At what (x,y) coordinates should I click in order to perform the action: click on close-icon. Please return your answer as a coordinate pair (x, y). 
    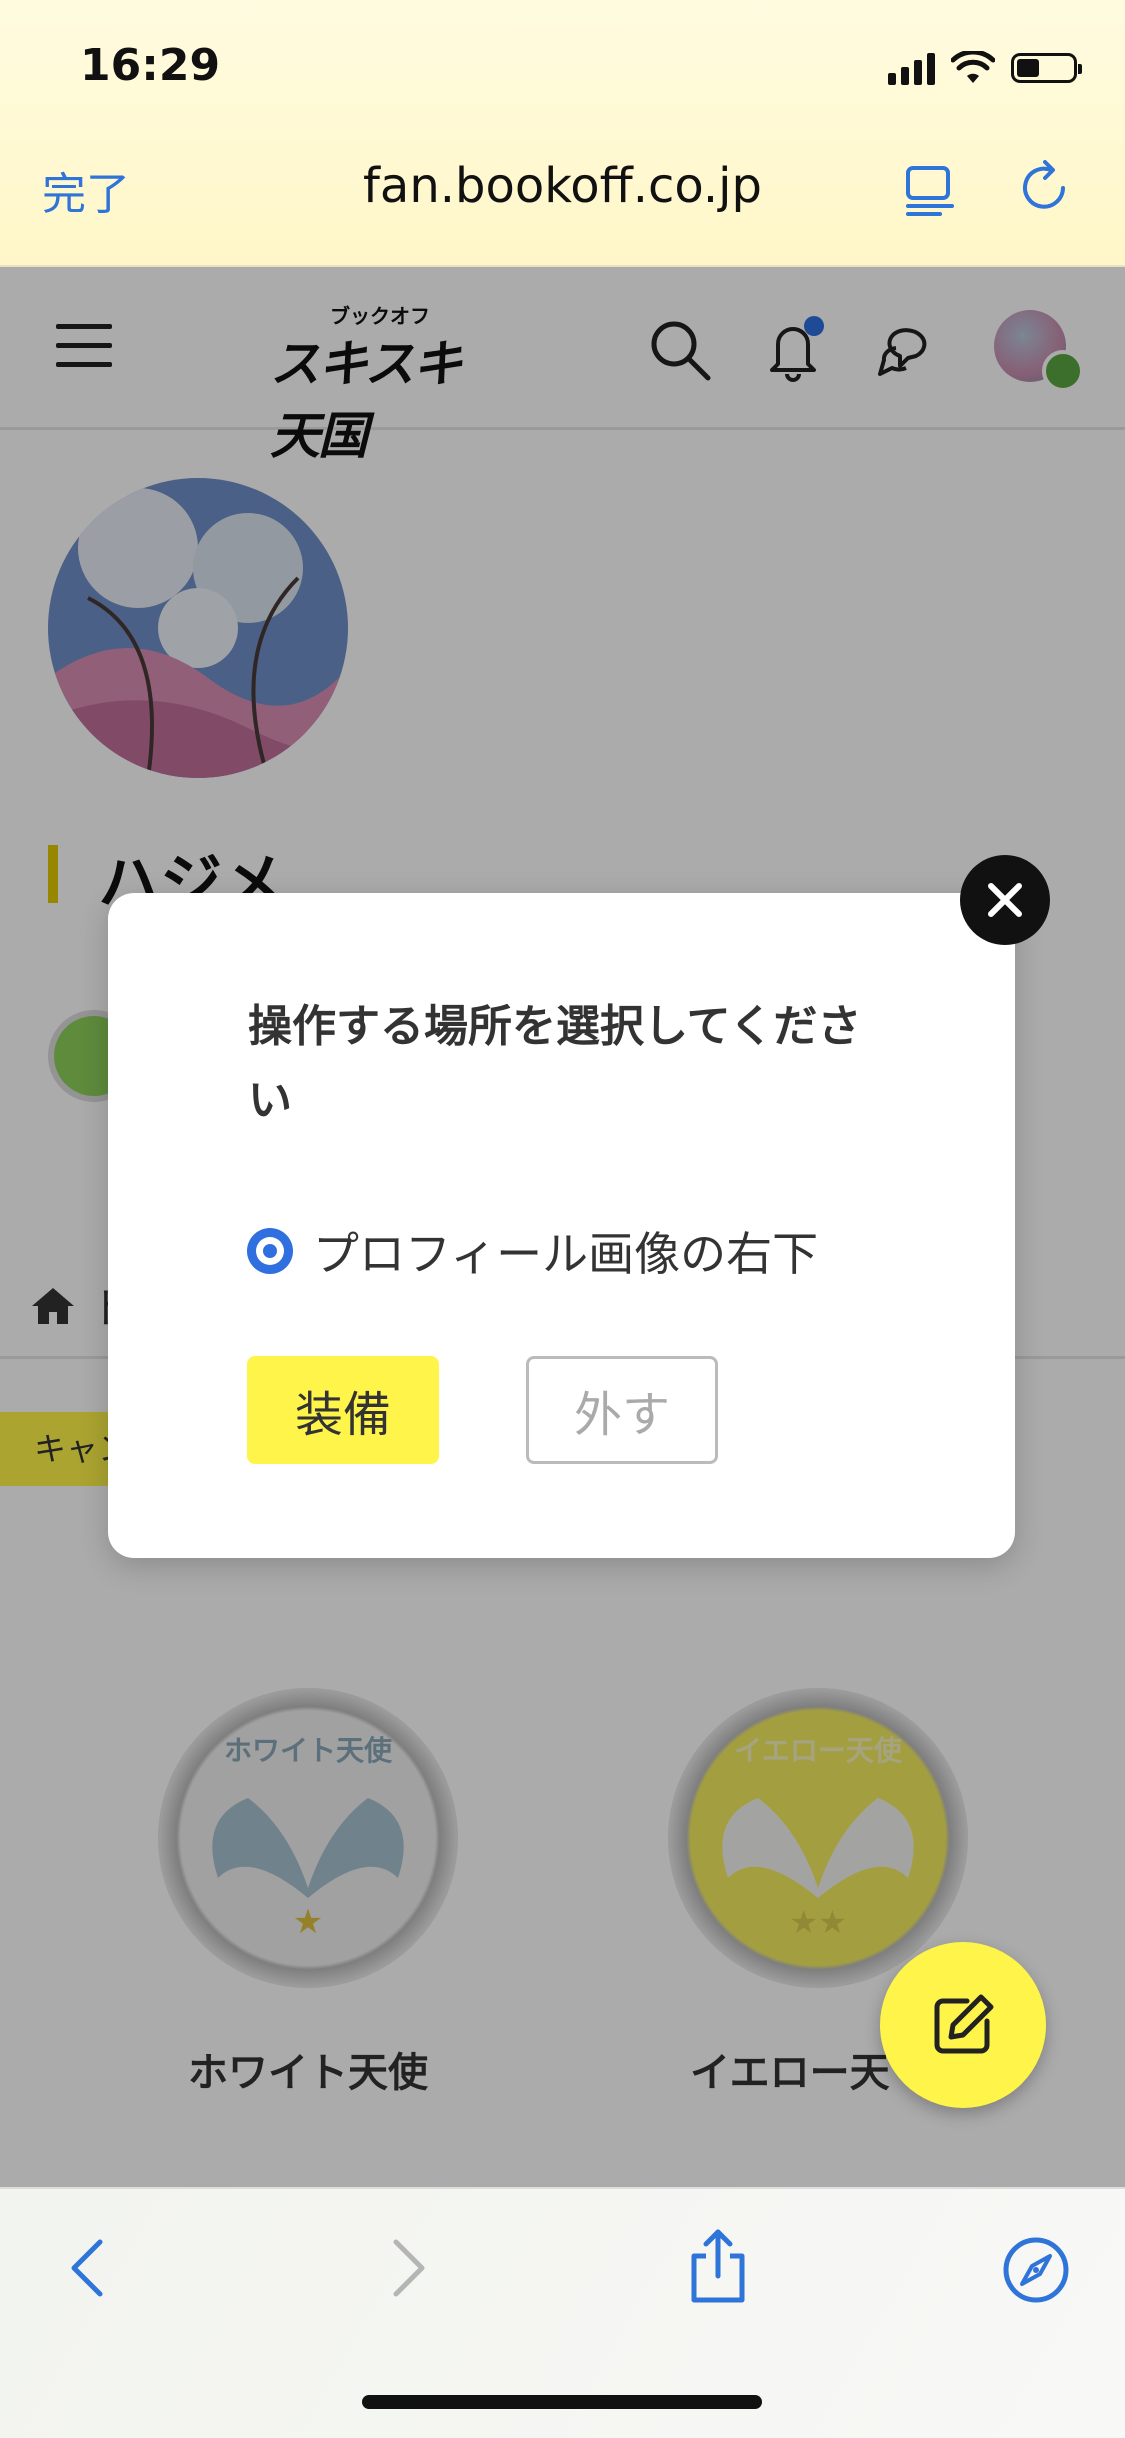
    Looking at the image, I should click on (1005, 900).